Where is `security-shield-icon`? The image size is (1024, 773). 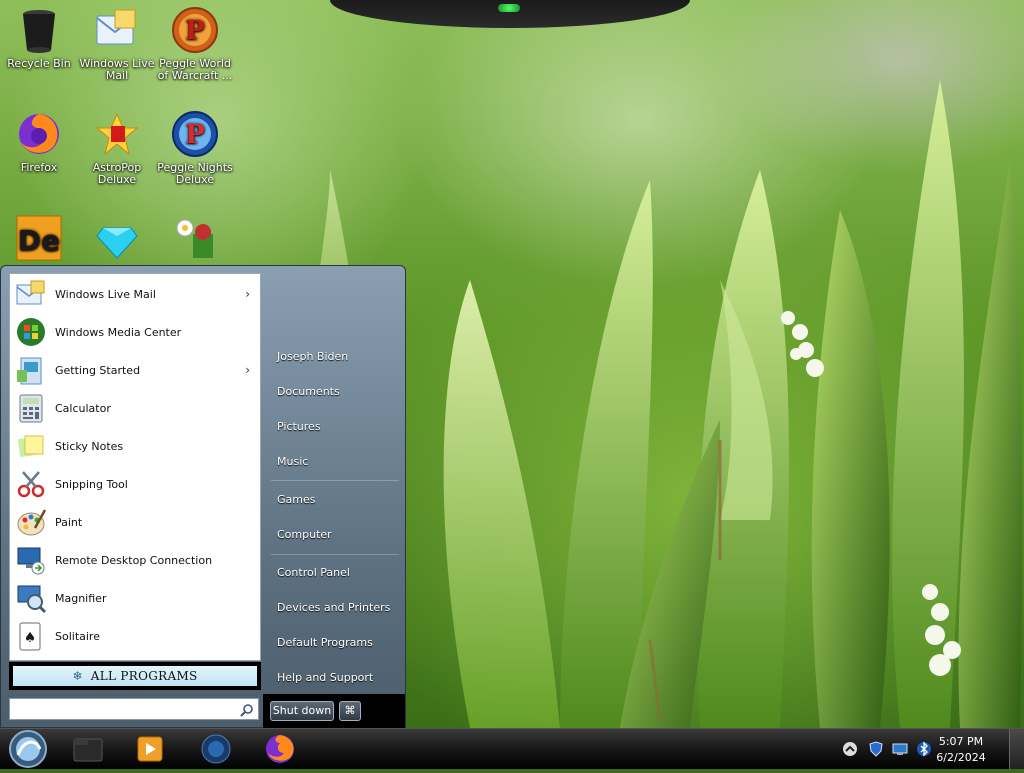
security-shield-icon is located at coordinates (876, 749).